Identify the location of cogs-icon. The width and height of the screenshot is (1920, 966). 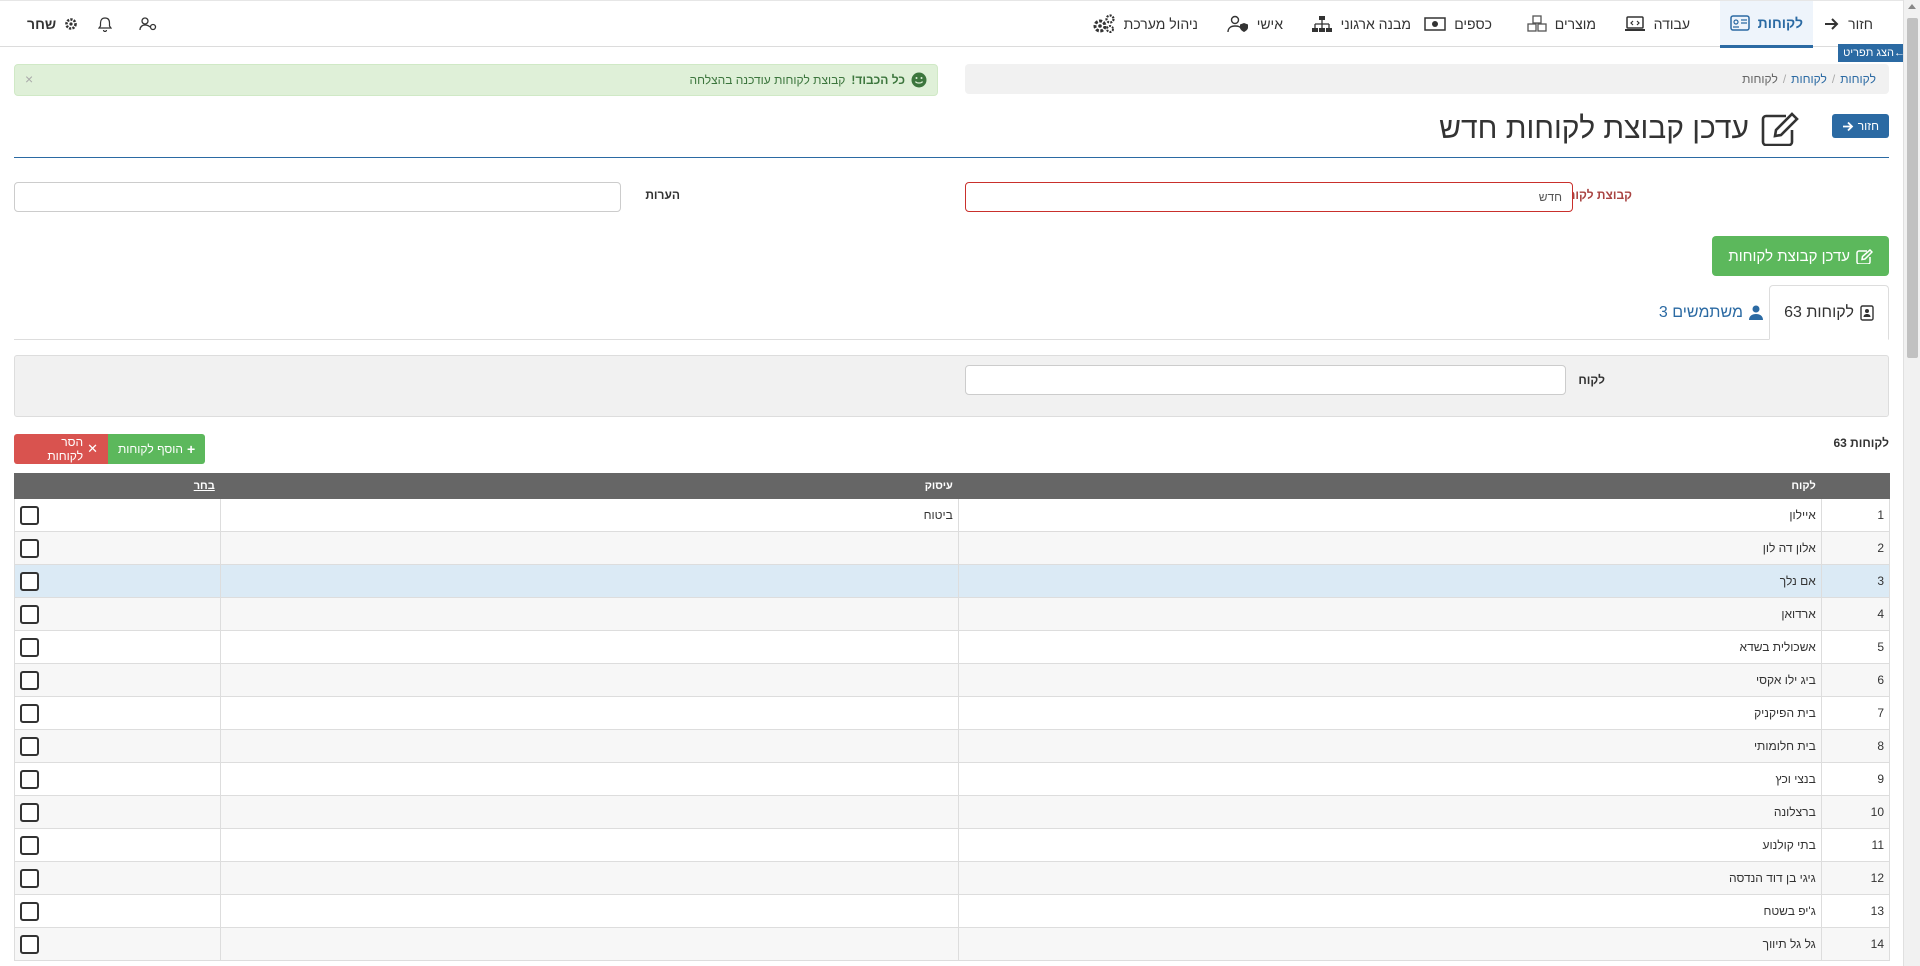
(1104, 23).